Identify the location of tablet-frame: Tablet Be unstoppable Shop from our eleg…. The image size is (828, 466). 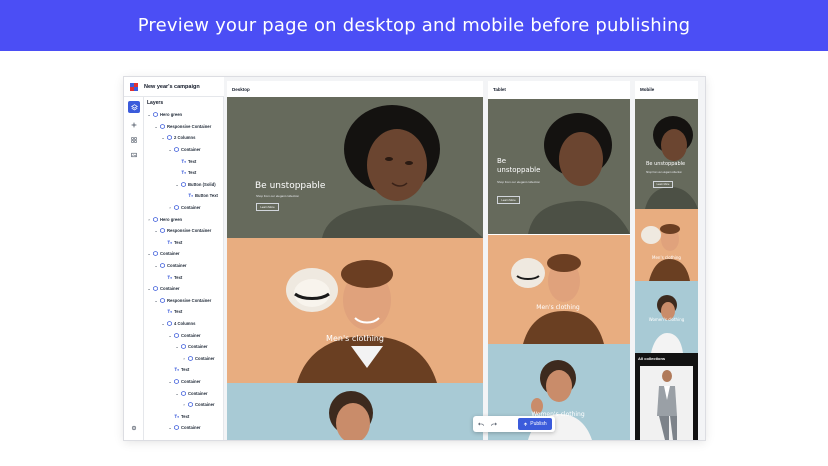
(559, 260).